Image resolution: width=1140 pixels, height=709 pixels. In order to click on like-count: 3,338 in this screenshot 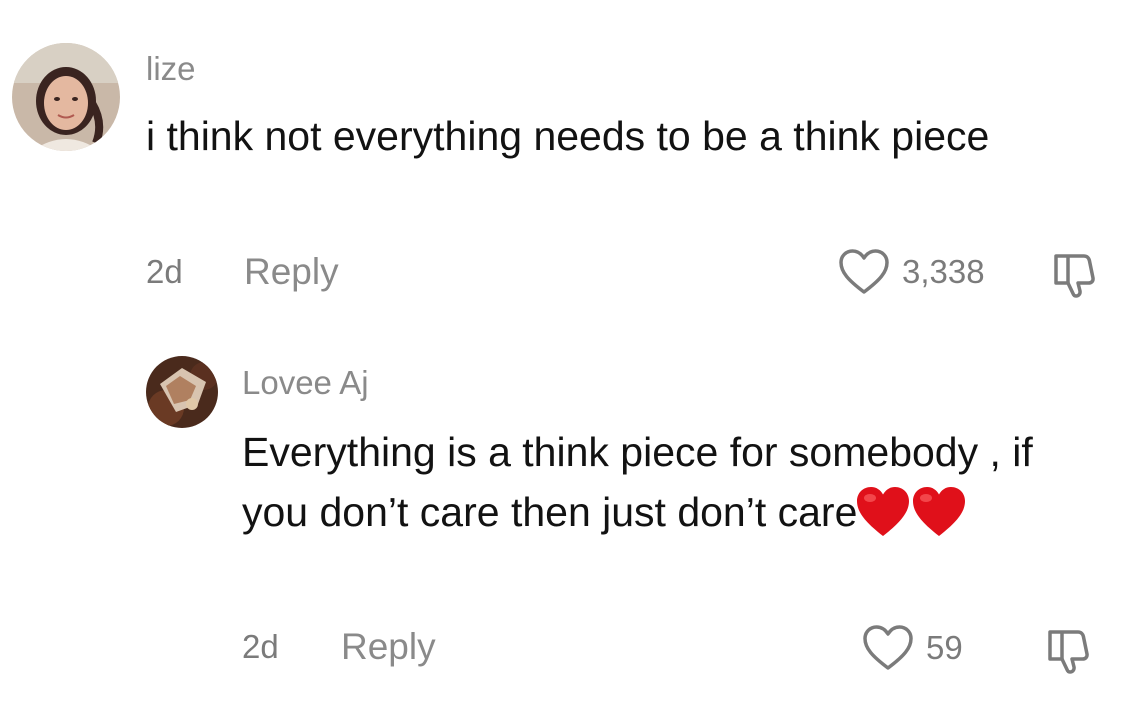, I will do `click(943, 271)`.